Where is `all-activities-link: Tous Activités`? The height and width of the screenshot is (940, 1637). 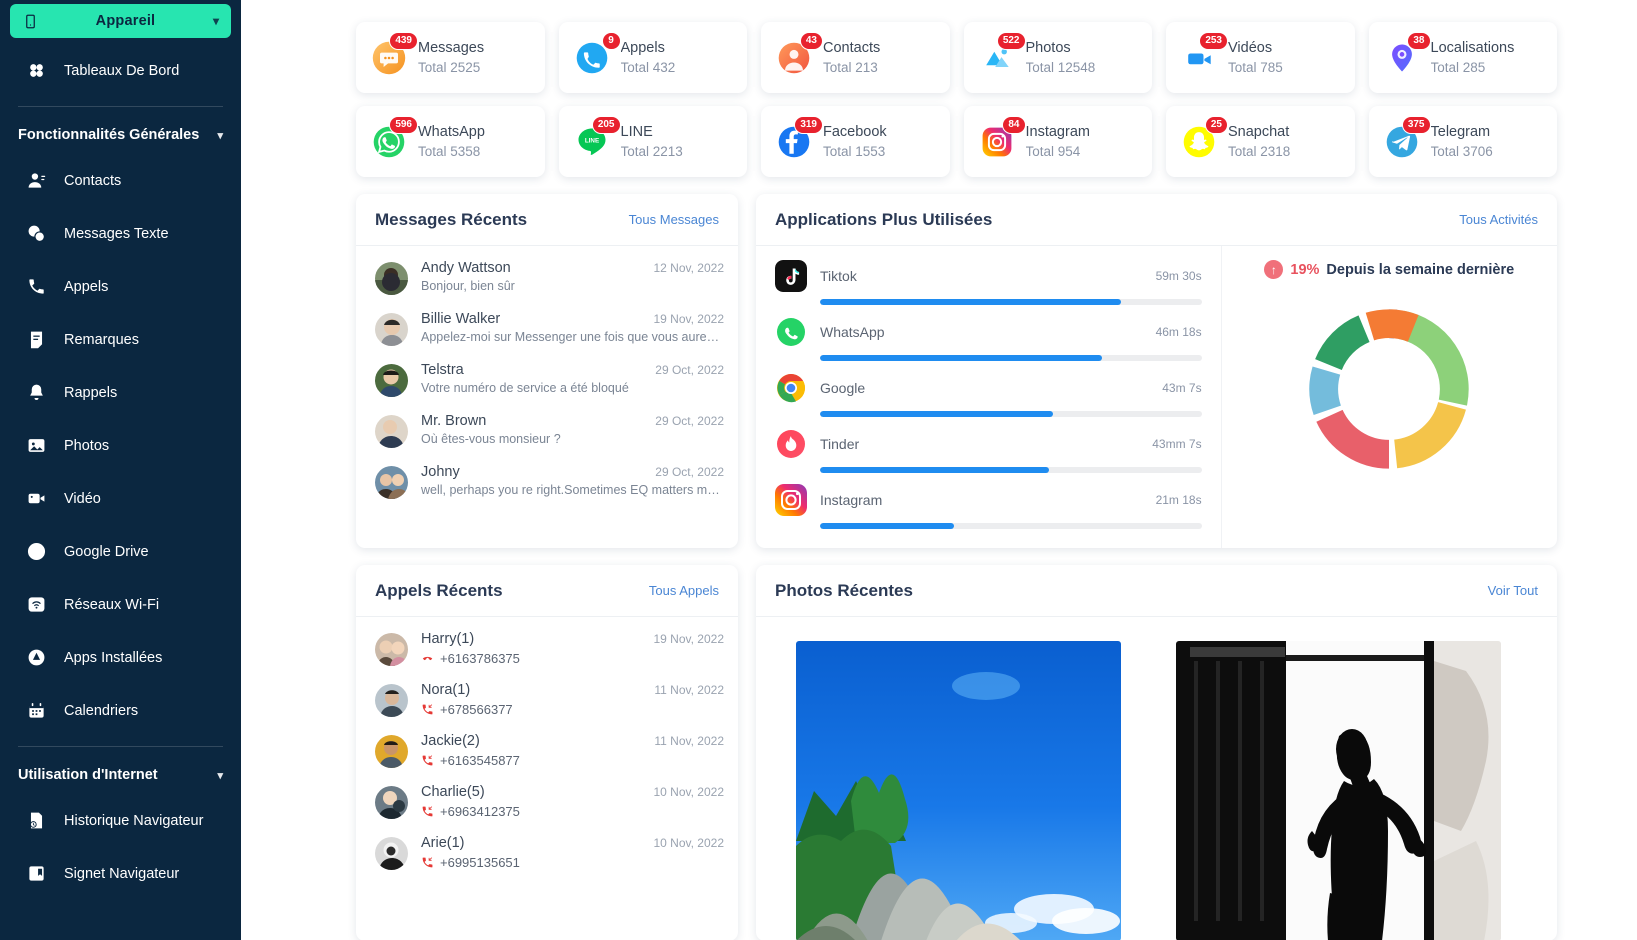 all-activities-link: Tous Activités is located at coordinates (1498, 219).